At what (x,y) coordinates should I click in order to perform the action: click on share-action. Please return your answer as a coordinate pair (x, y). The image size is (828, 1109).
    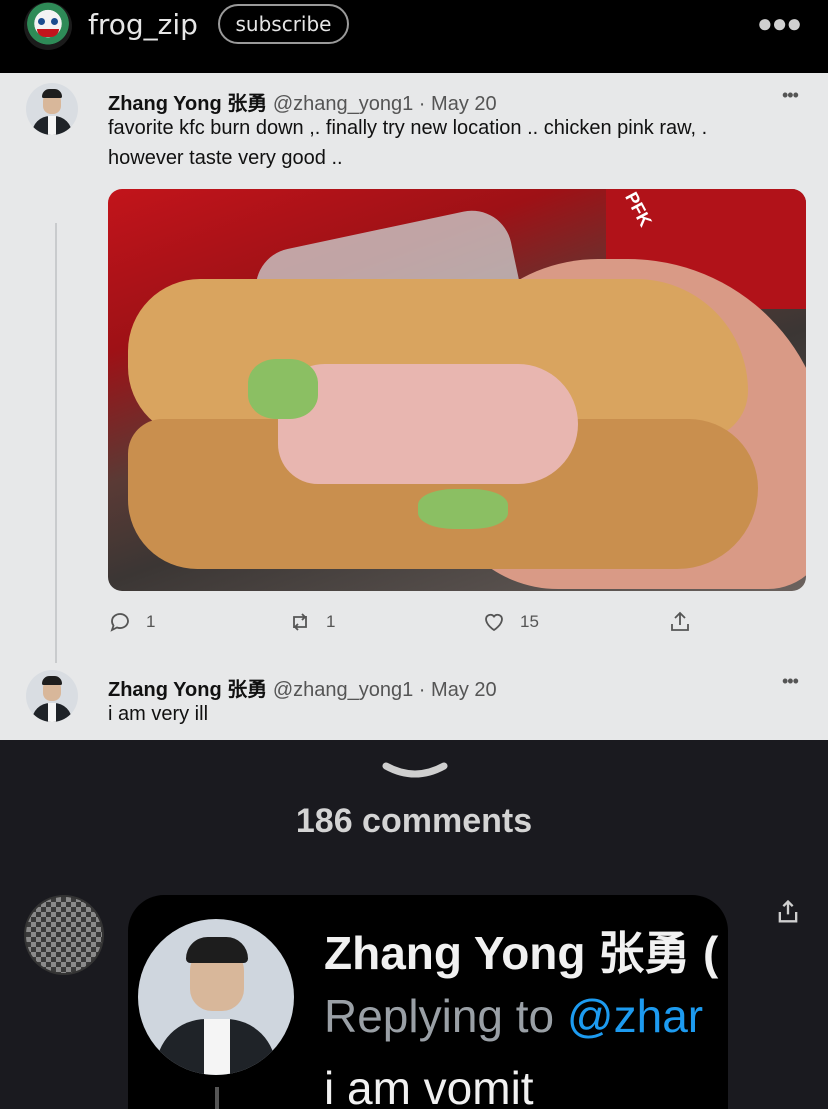
    Looking at the image, I should click on (680, 622).